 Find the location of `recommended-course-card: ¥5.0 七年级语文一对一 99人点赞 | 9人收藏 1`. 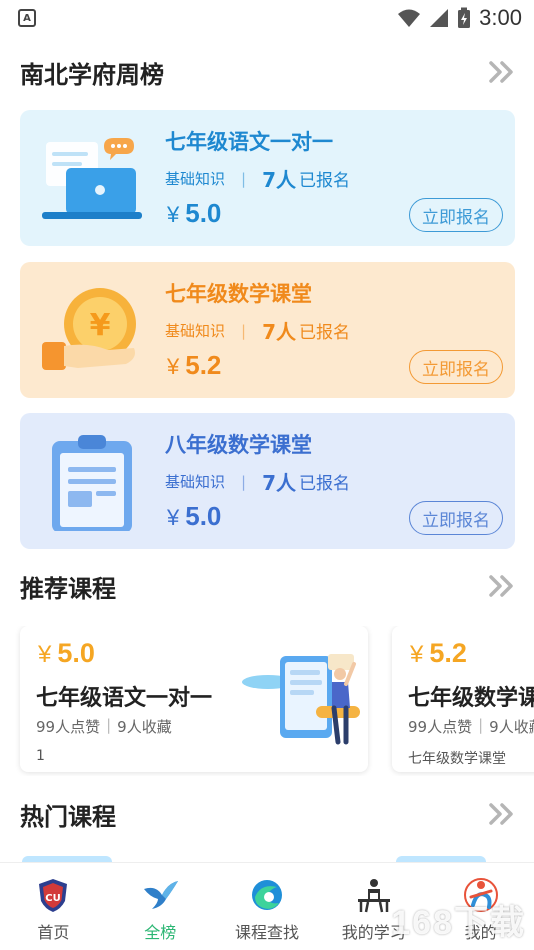

recommended-course-card: ¥5.0 七年级语文一对一 99人点赞 | 9人收藏 1 is located at coordinates (194, 699).